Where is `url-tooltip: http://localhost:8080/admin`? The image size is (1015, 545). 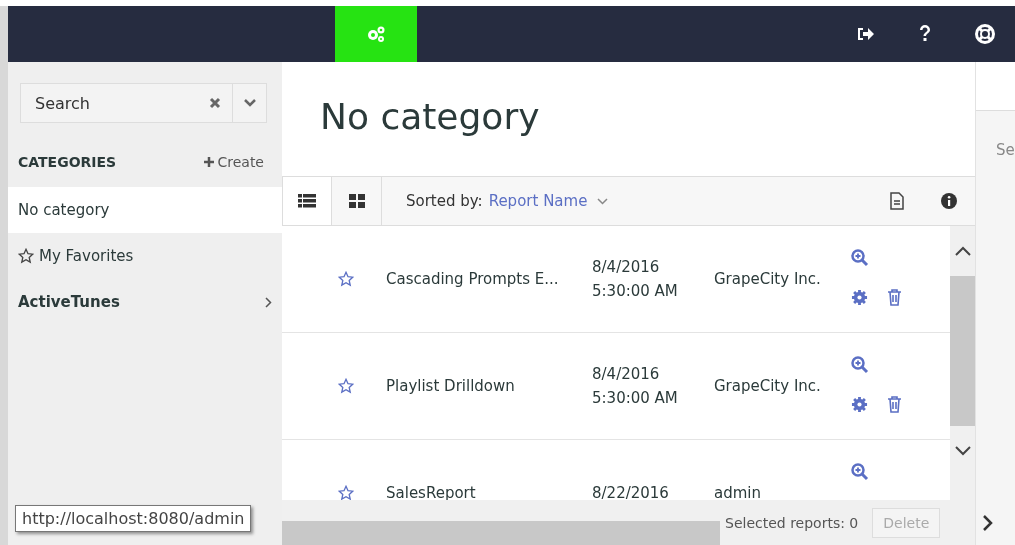 url-tooltip: http://localhost:8080/admin is located at coordinates (133, 518).